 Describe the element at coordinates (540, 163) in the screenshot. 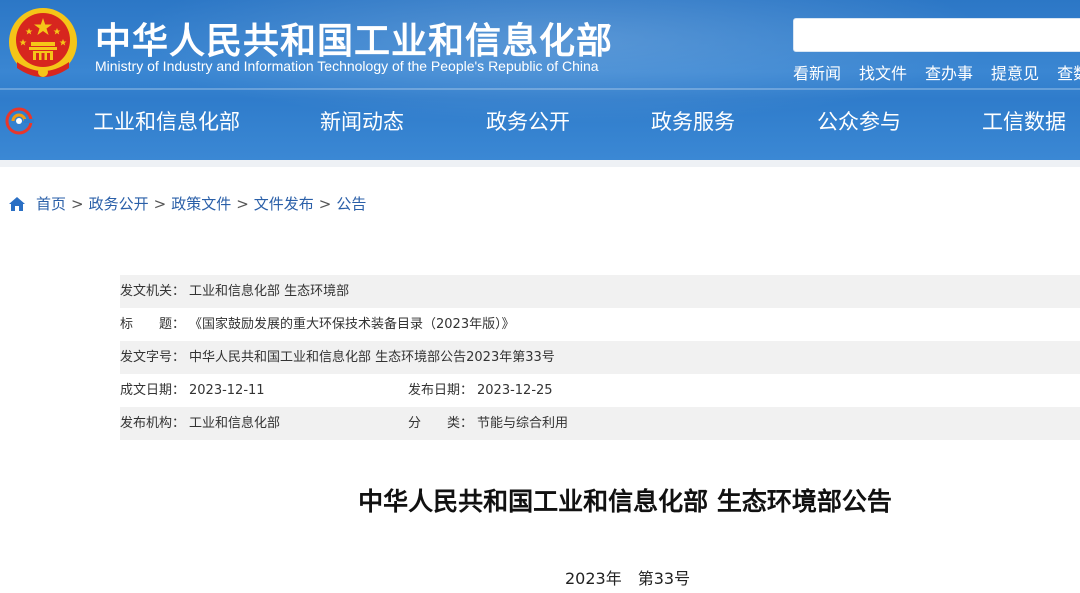

I see `header-shadow-strip` at that location.